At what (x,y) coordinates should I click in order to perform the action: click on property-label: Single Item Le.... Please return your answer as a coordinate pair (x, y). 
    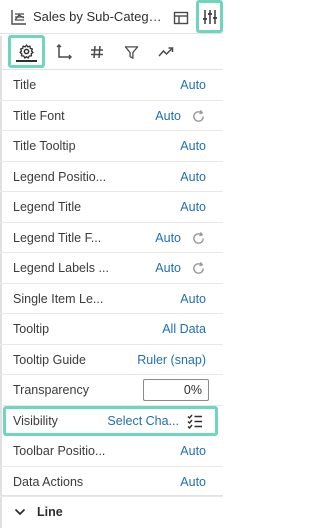
    Looking at the image, I should click on (58, 298).